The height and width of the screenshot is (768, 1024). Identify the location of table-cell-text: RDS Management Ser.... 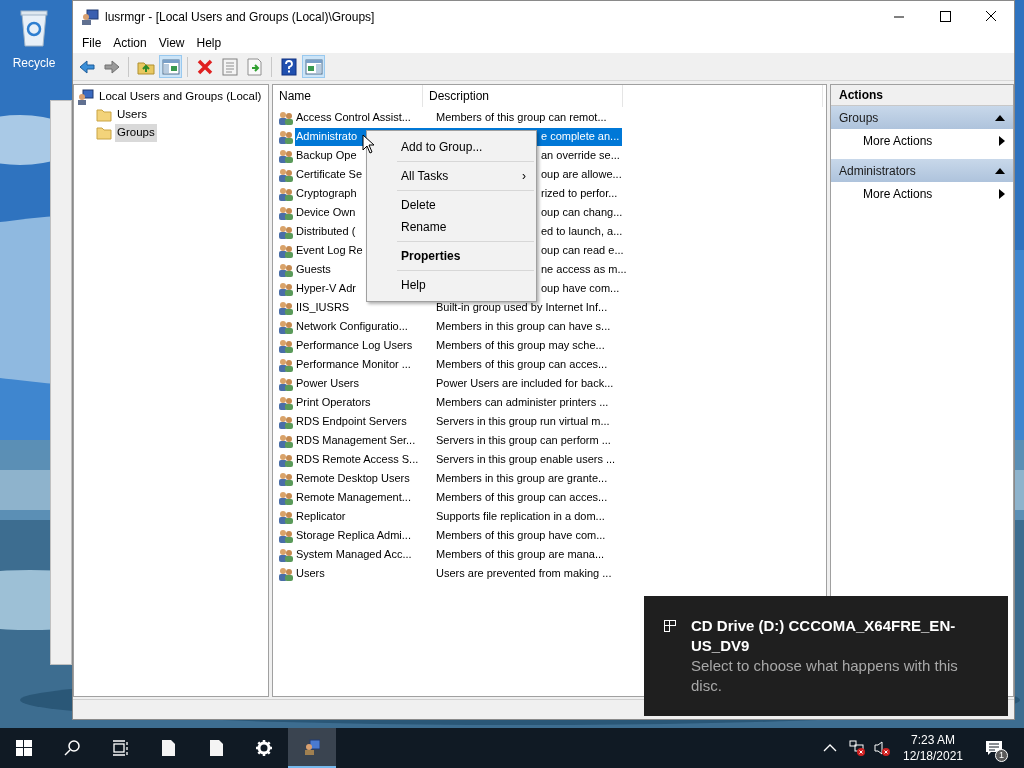
(356, 441).